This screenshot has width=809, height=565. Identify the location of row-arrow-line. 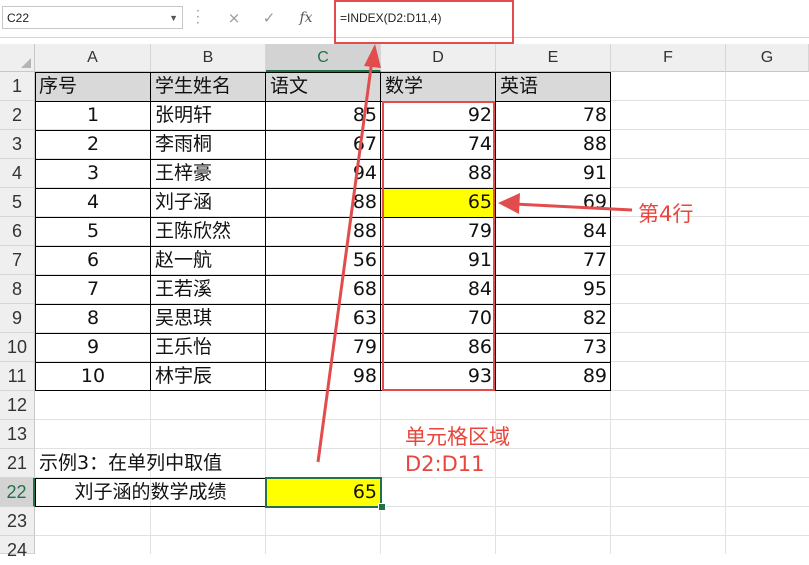
(573, 207).